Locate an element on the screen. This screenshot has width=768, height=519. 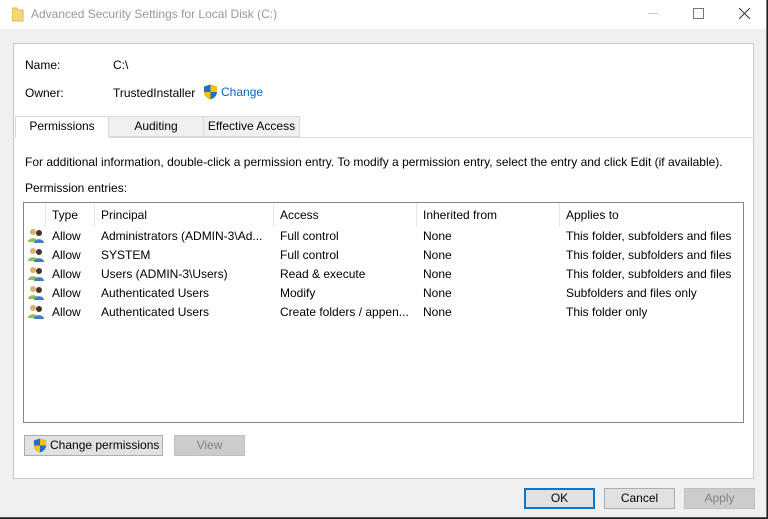
change-permissions-label: Change permissions is located at coordinates (105, 445).